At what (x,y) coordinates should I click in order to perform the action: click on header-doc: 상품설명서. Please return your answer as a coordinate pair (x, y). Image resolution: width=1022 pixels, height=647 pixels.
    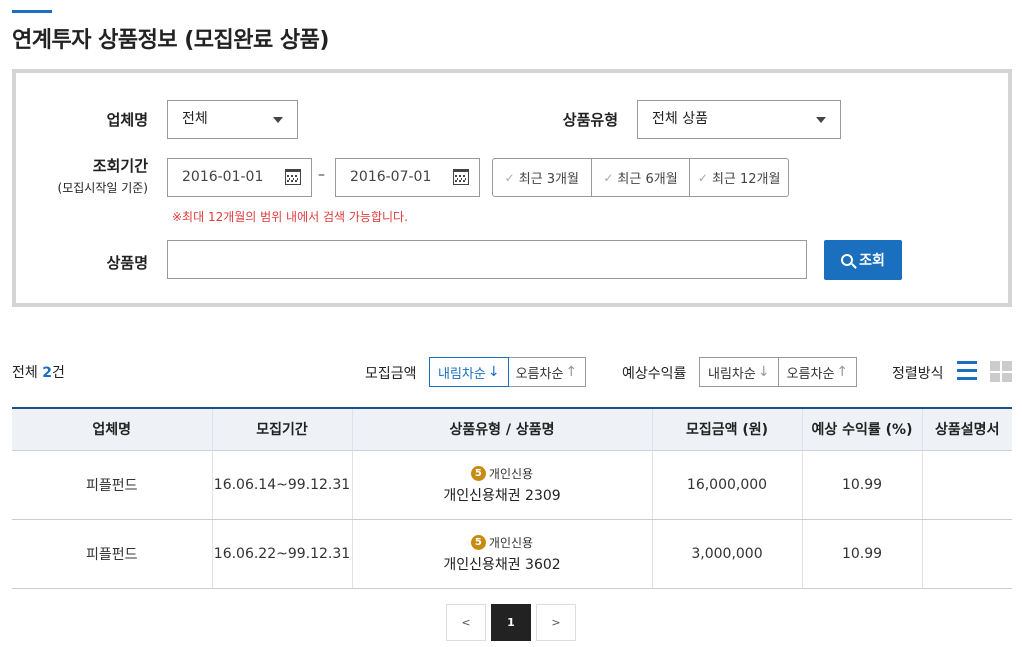
    Looking at the image, I should click on (966, 429).